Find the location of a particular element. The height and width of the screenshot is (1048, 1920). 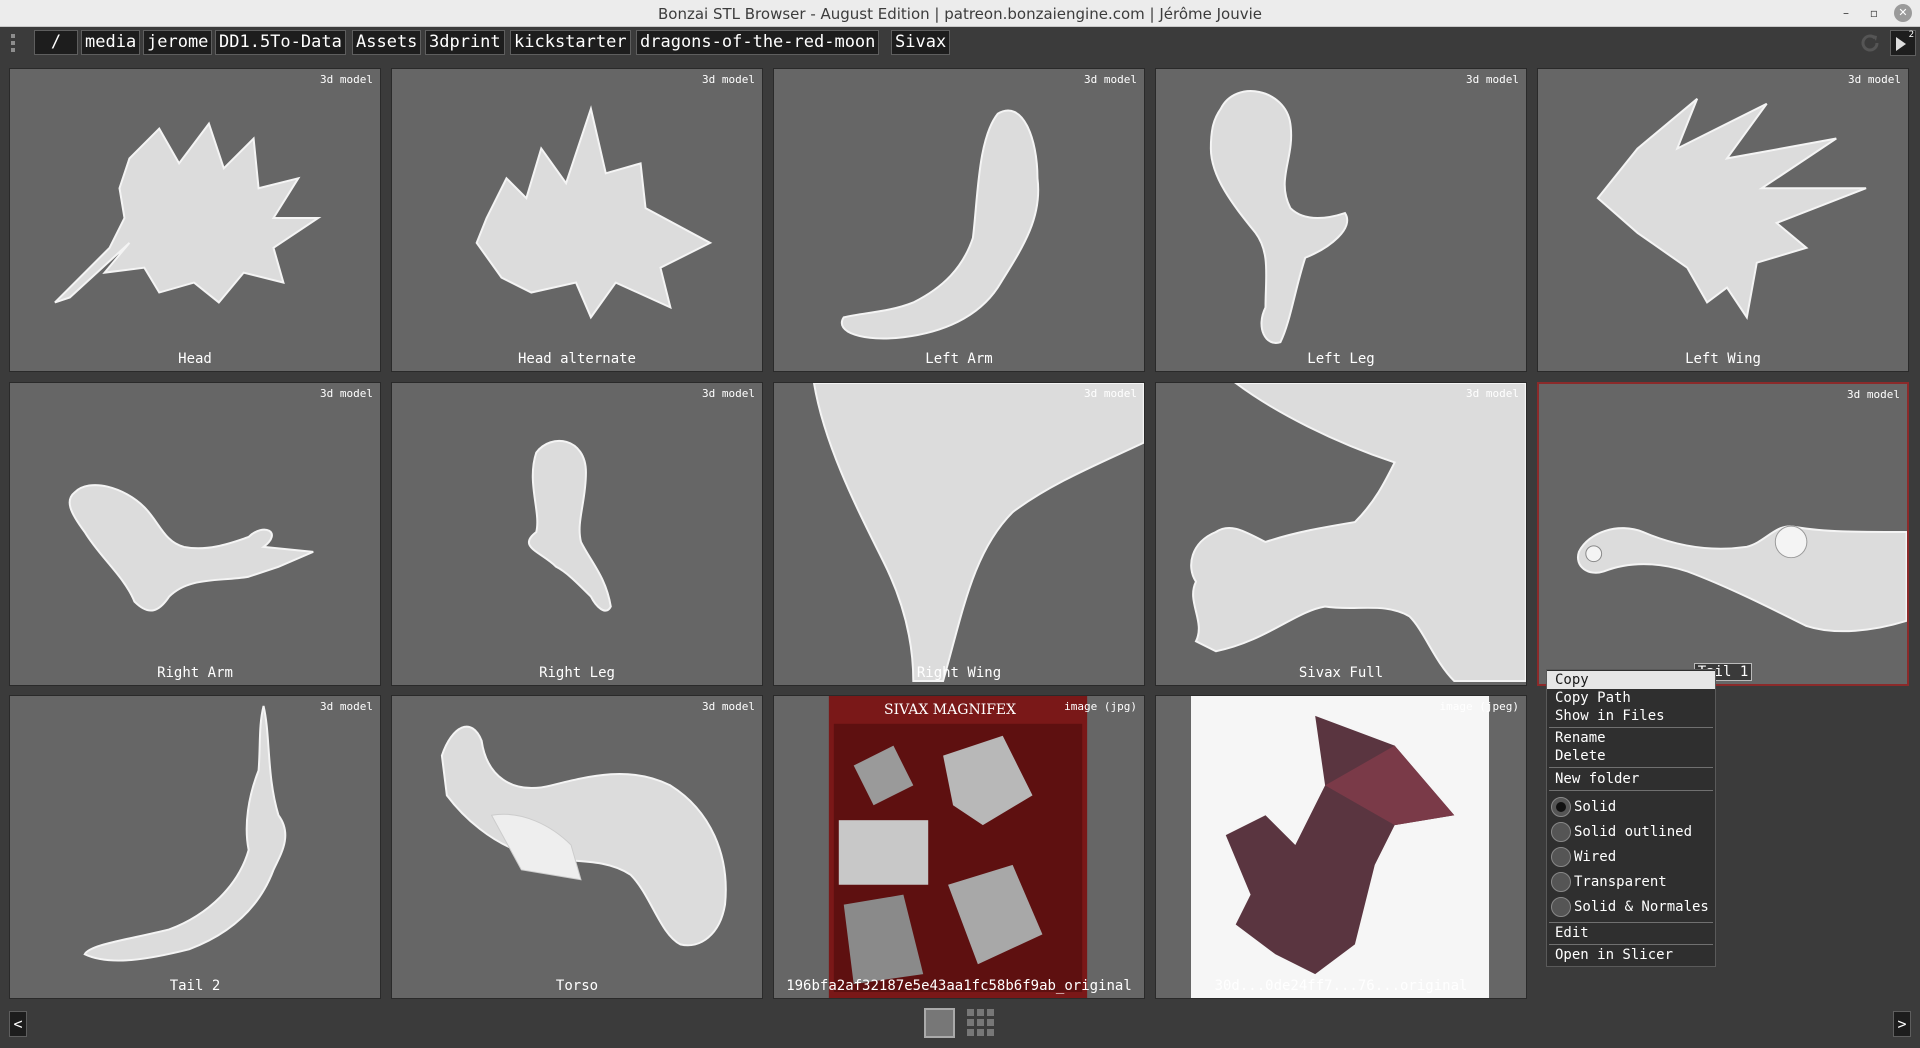

model-tile: 3d model Left Arm is located at coordinates (959, 220).